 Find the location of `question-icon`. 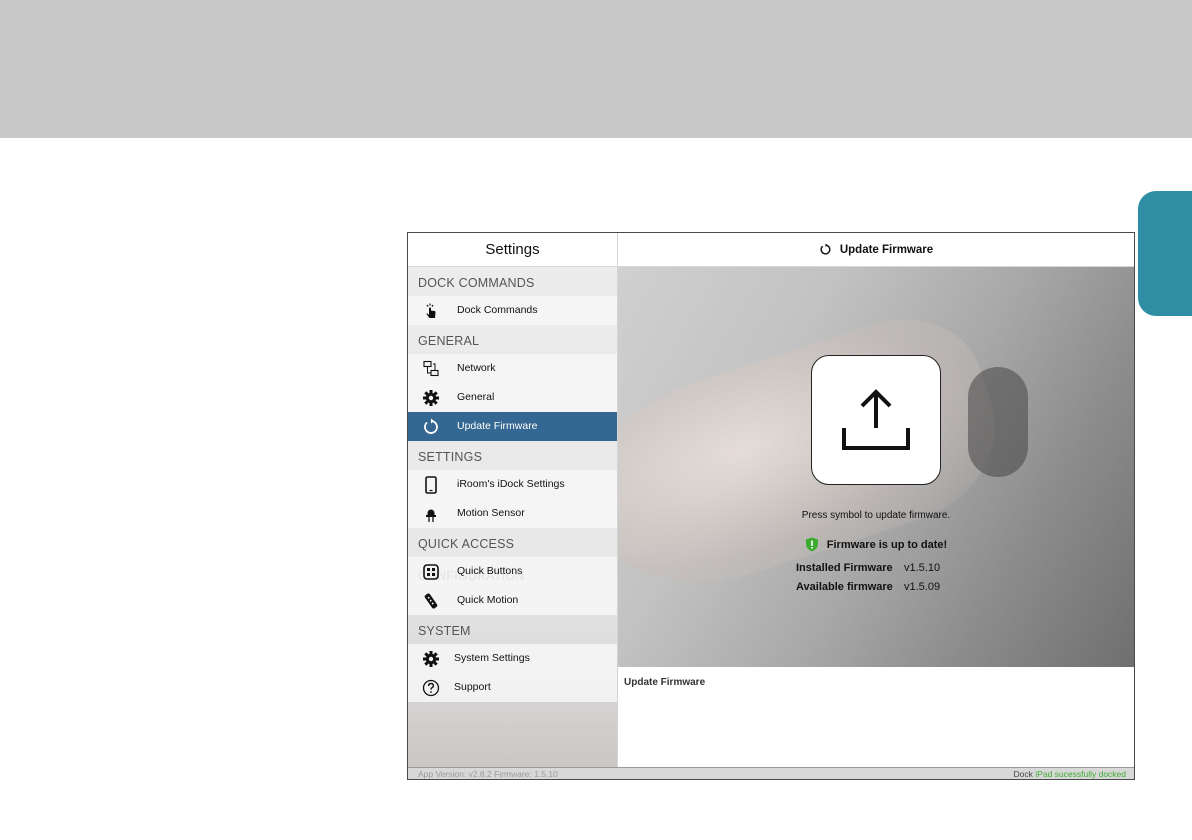

question-icon is located at coordinates (431, 688).